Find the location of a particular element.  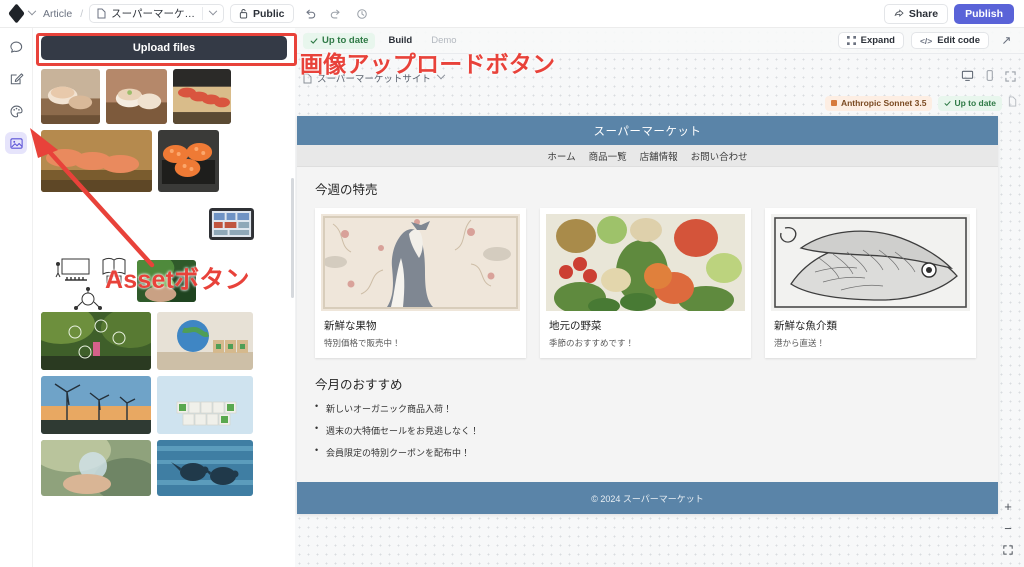

build-status-badge: Up to date is located at coordinates (339, 40).